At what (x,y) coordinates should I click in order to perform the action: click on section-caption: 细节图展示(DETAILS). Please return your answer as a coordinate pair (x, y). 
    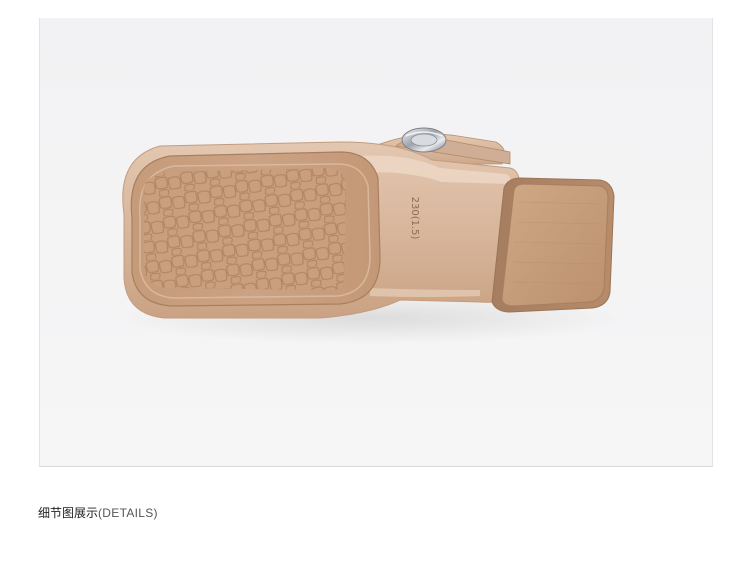
    Looking at the image, I should click on (98, 513).